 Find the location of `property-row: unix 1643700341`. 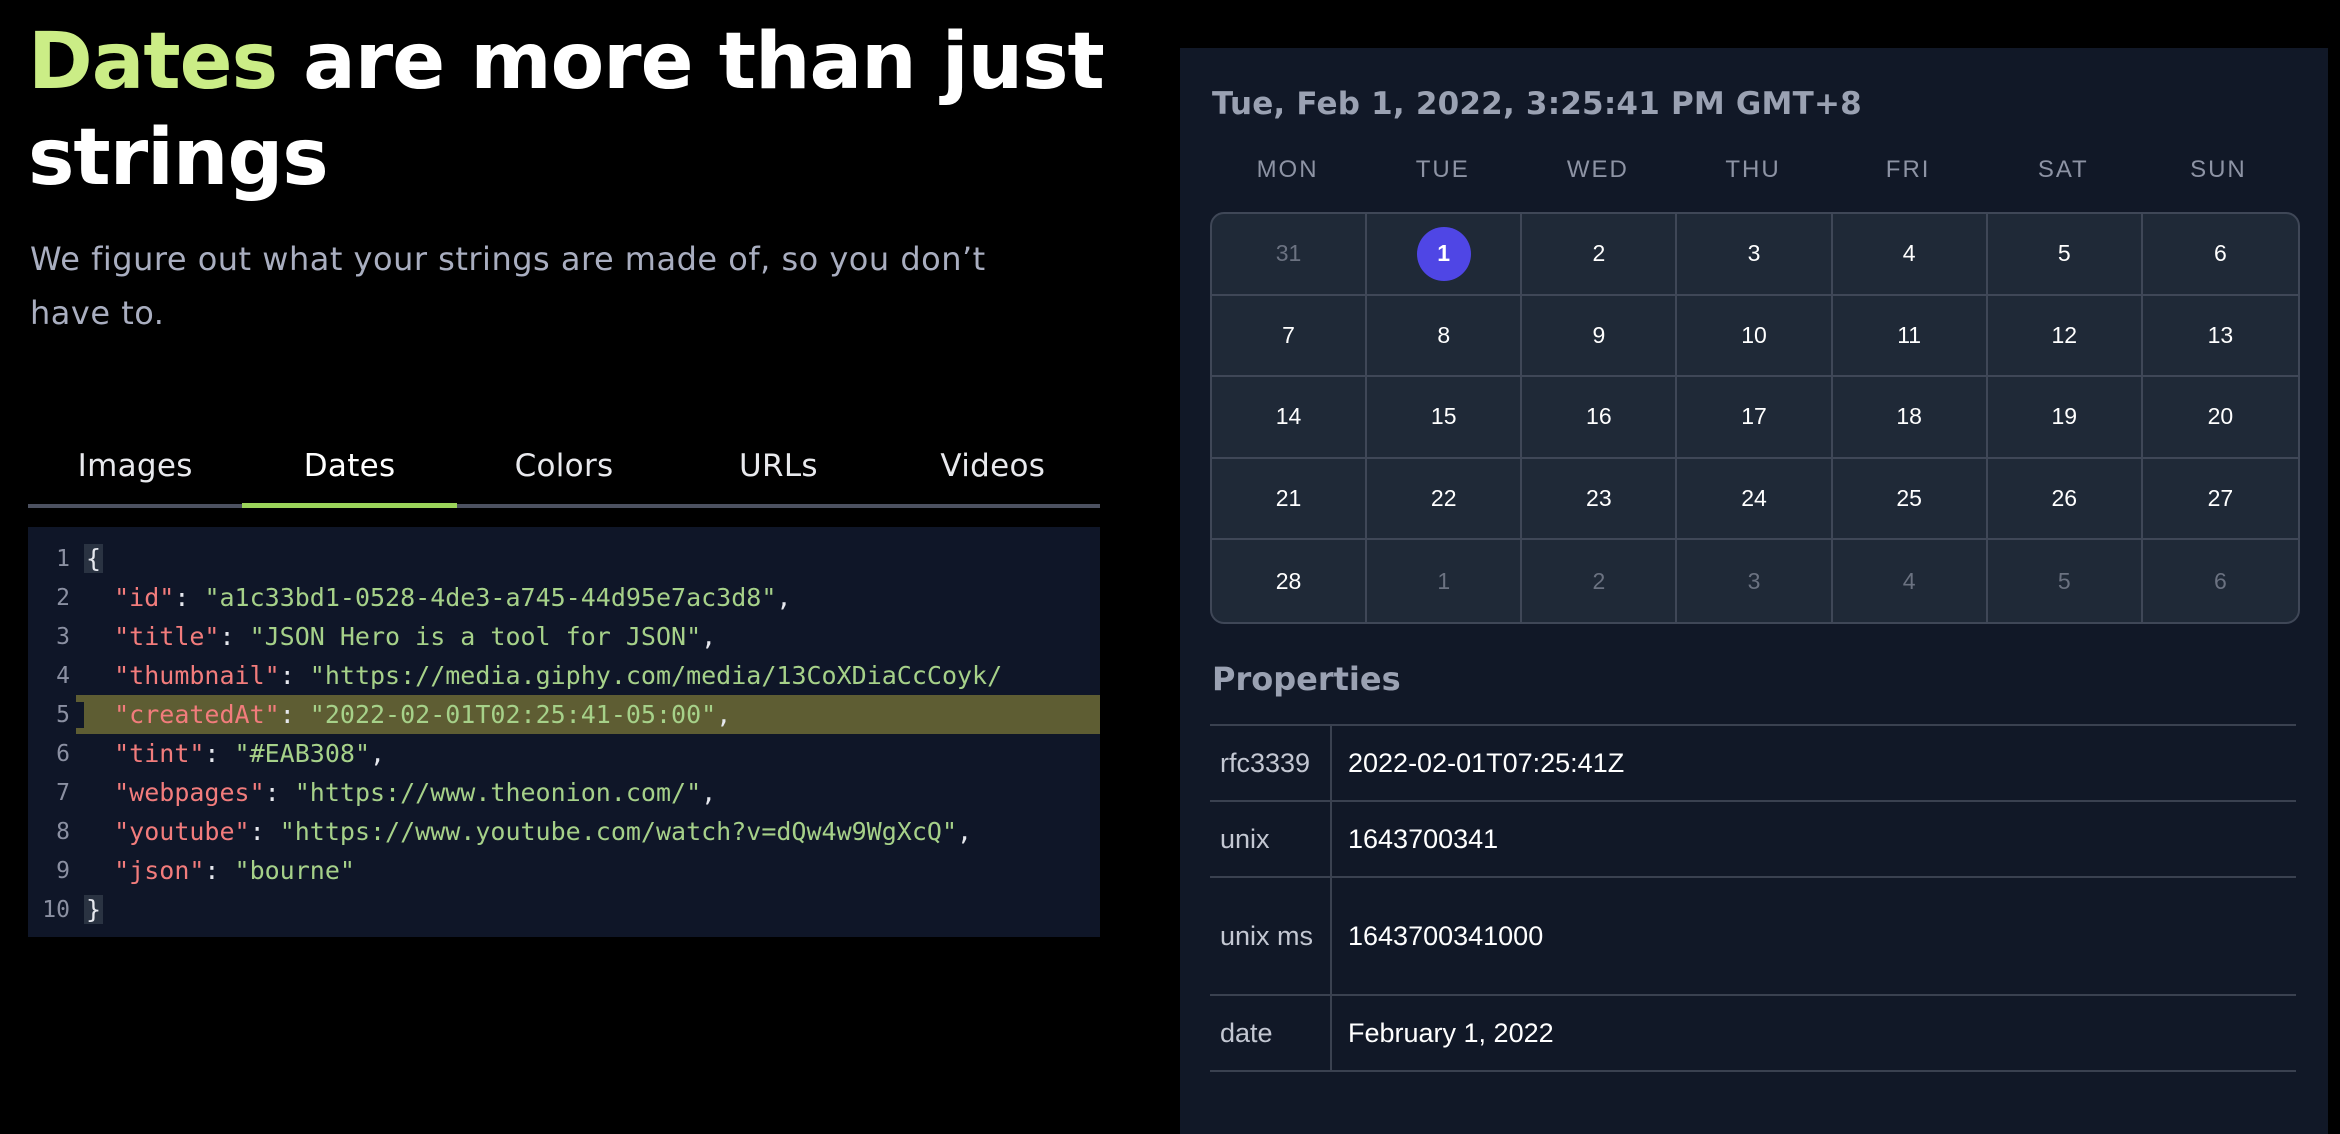

property-row: unix 1643700341 is located at coordinates (1753, 840).